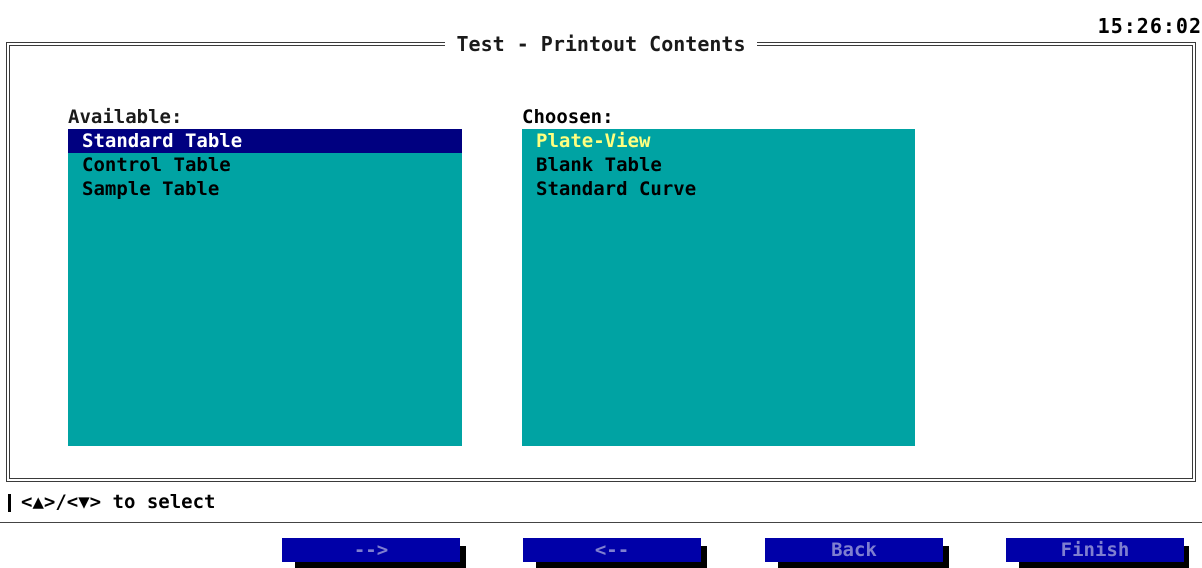  Describe the element at coordinates (601, 522) in the screenshot. I see `divider` at that location.